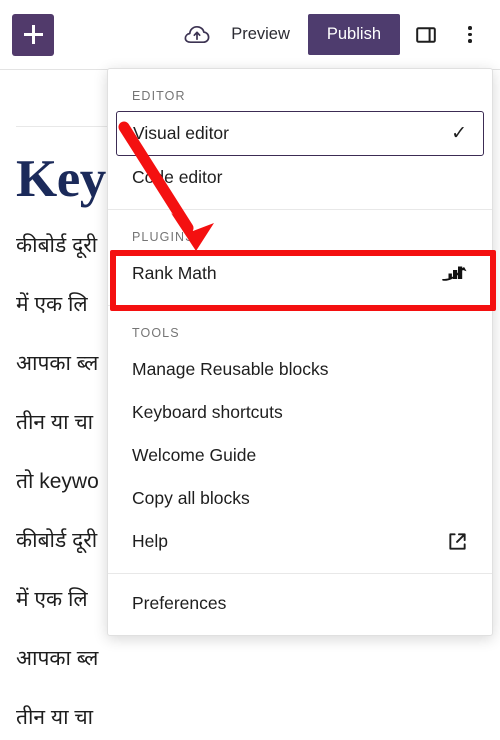  I want to click on menu-item-label: Keyboard shortcuts, so click(207, 412).